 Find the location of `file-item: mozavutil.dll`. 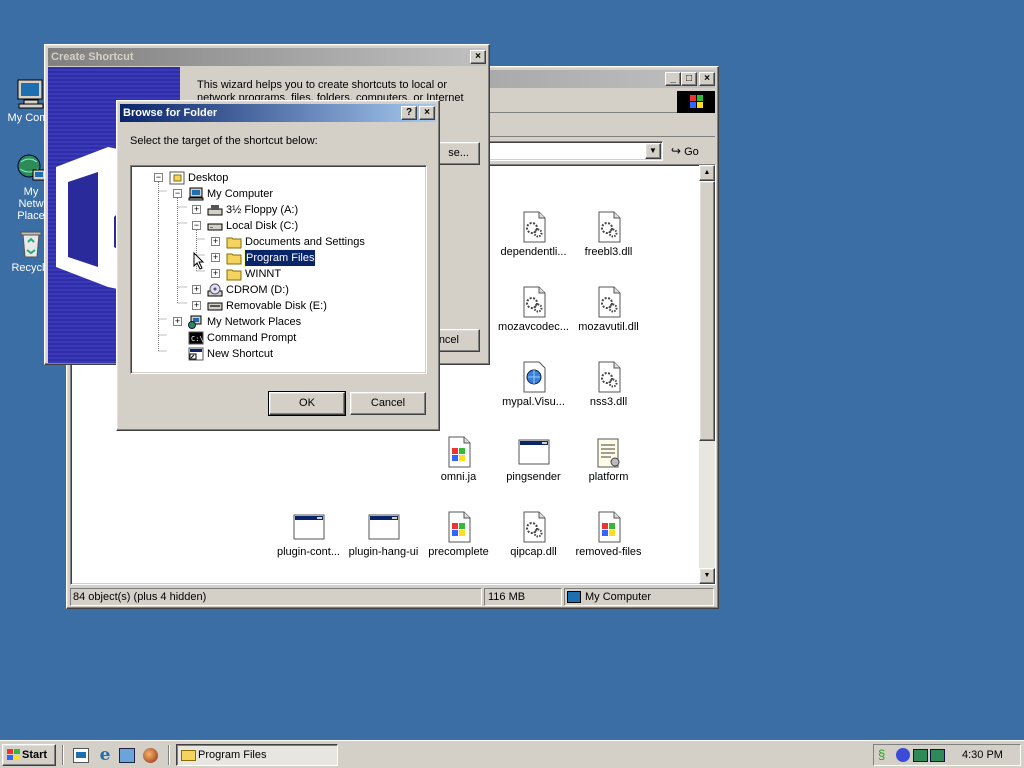

file-item: mozavutil.dll is located at coordinates (608, 309).